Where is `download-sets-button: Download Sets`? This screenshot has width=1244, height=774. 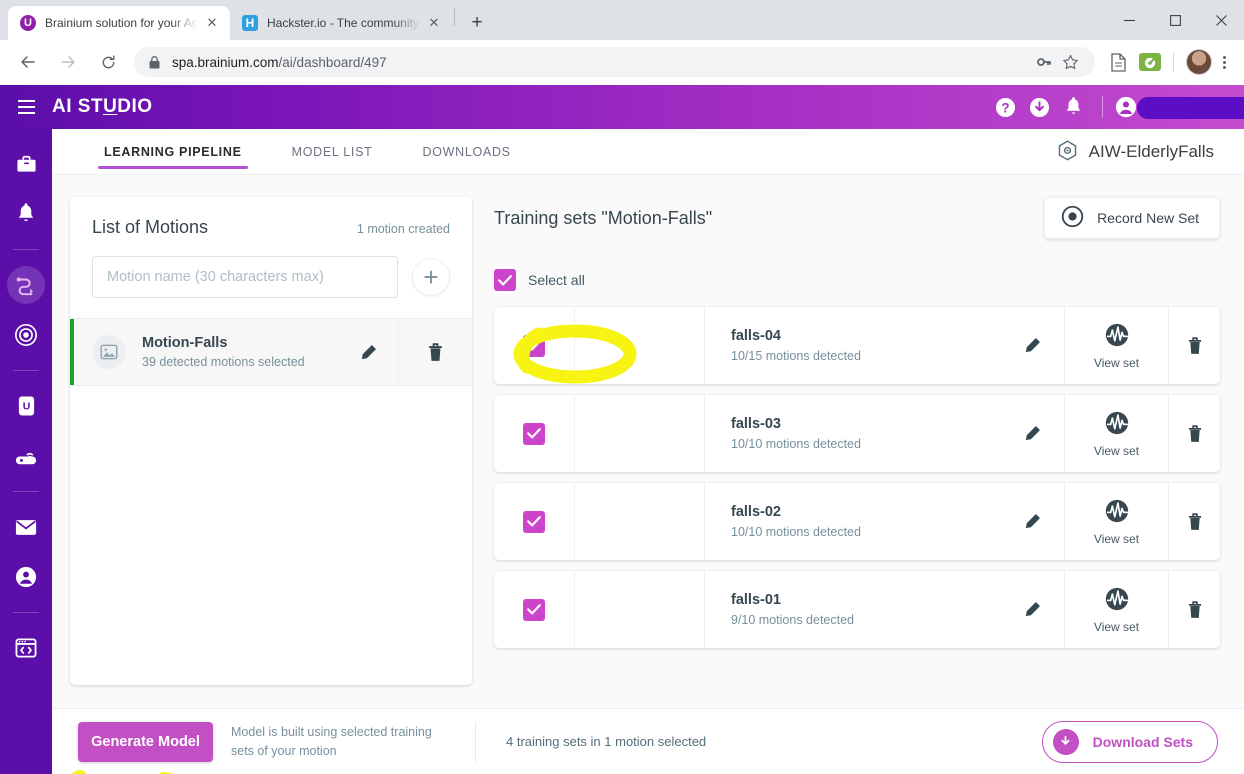
download-sets-button: Download Sets is located at coordinates (1129, 741).